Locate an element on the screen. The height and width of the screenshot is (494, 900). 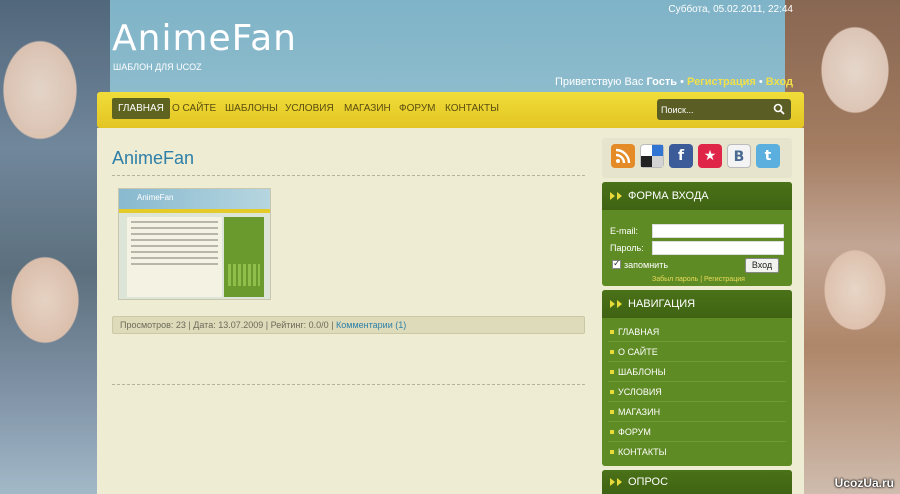
login-link: Вход is located at coordinates (779, 82).